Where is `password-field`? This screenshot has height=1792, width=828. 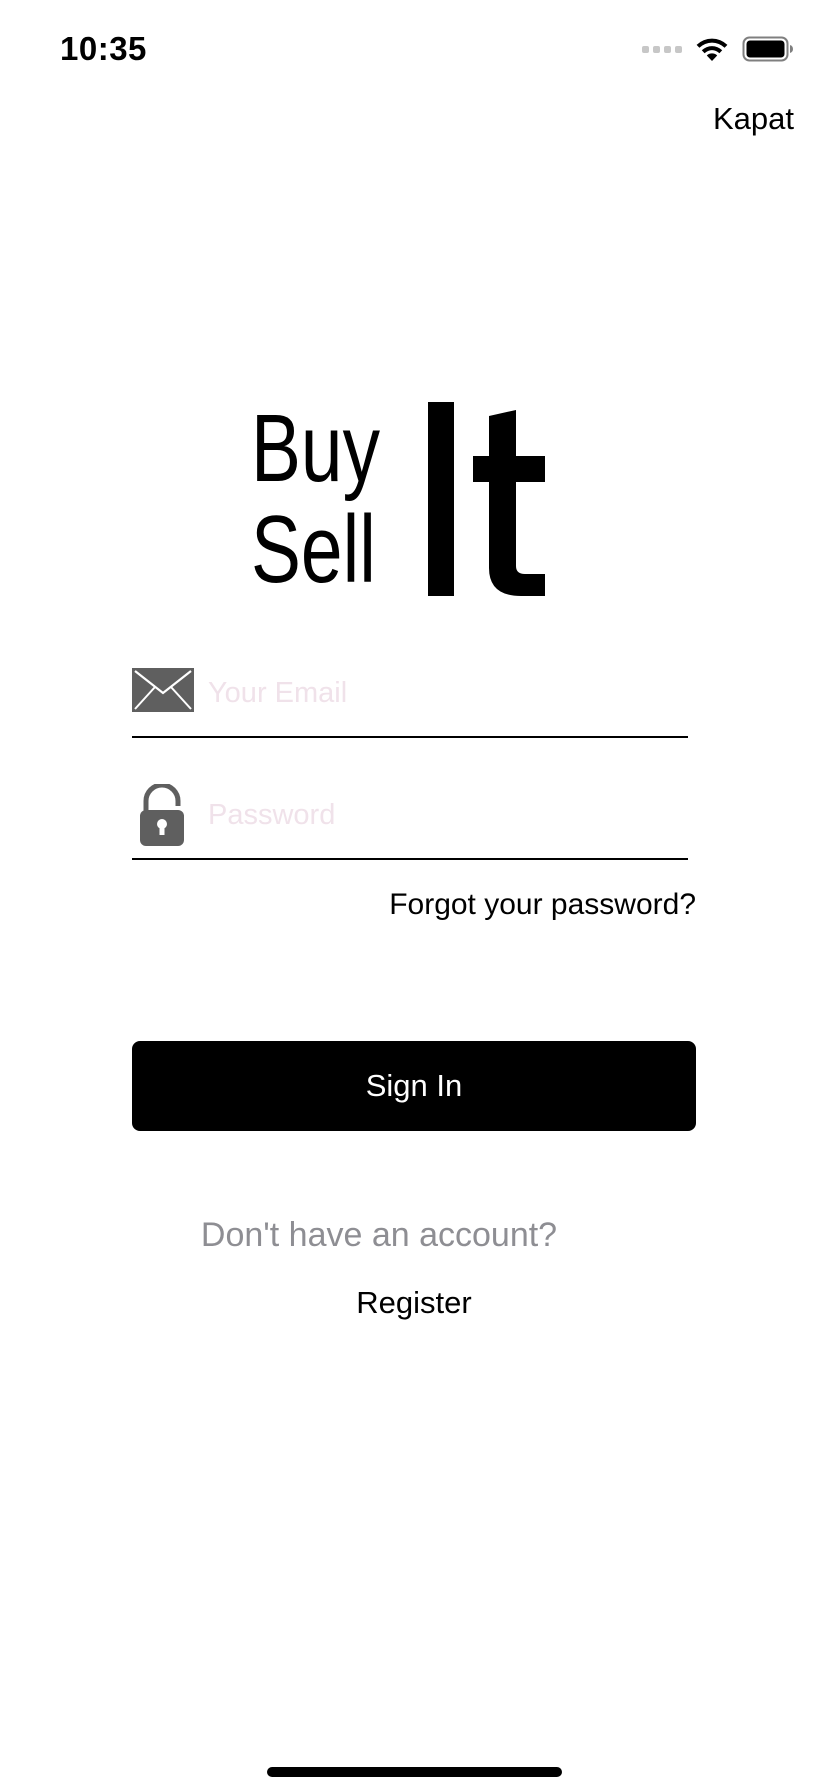
password-field is located at coordinates (410, 819).